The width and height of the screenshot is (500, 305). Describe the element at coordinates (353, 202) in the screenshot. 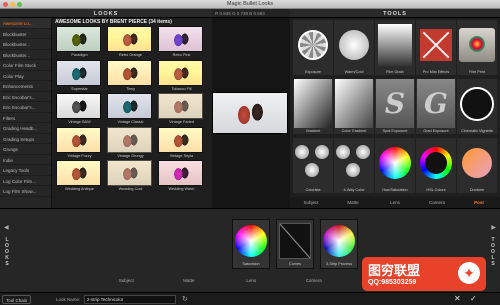

I see `tab-matte: Matte` at that location.